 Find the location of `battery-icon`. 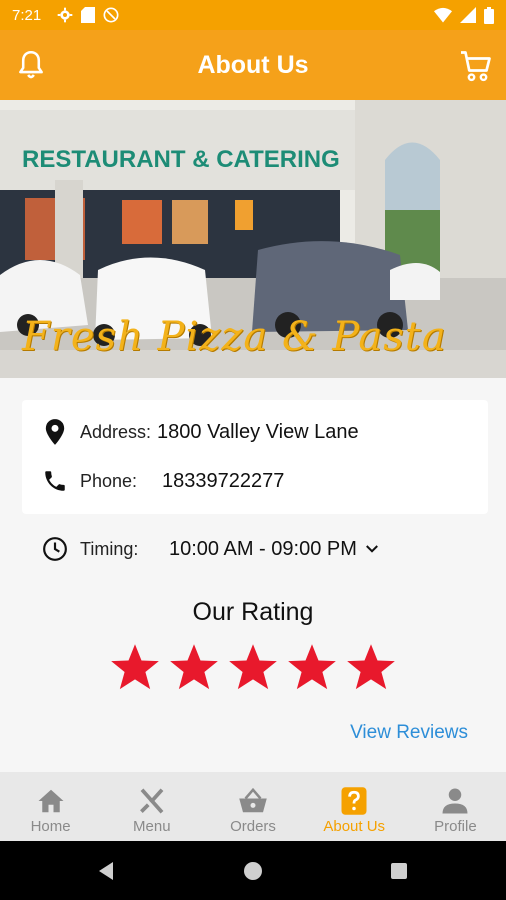

battery-icon is located at coordinates (489, 15).